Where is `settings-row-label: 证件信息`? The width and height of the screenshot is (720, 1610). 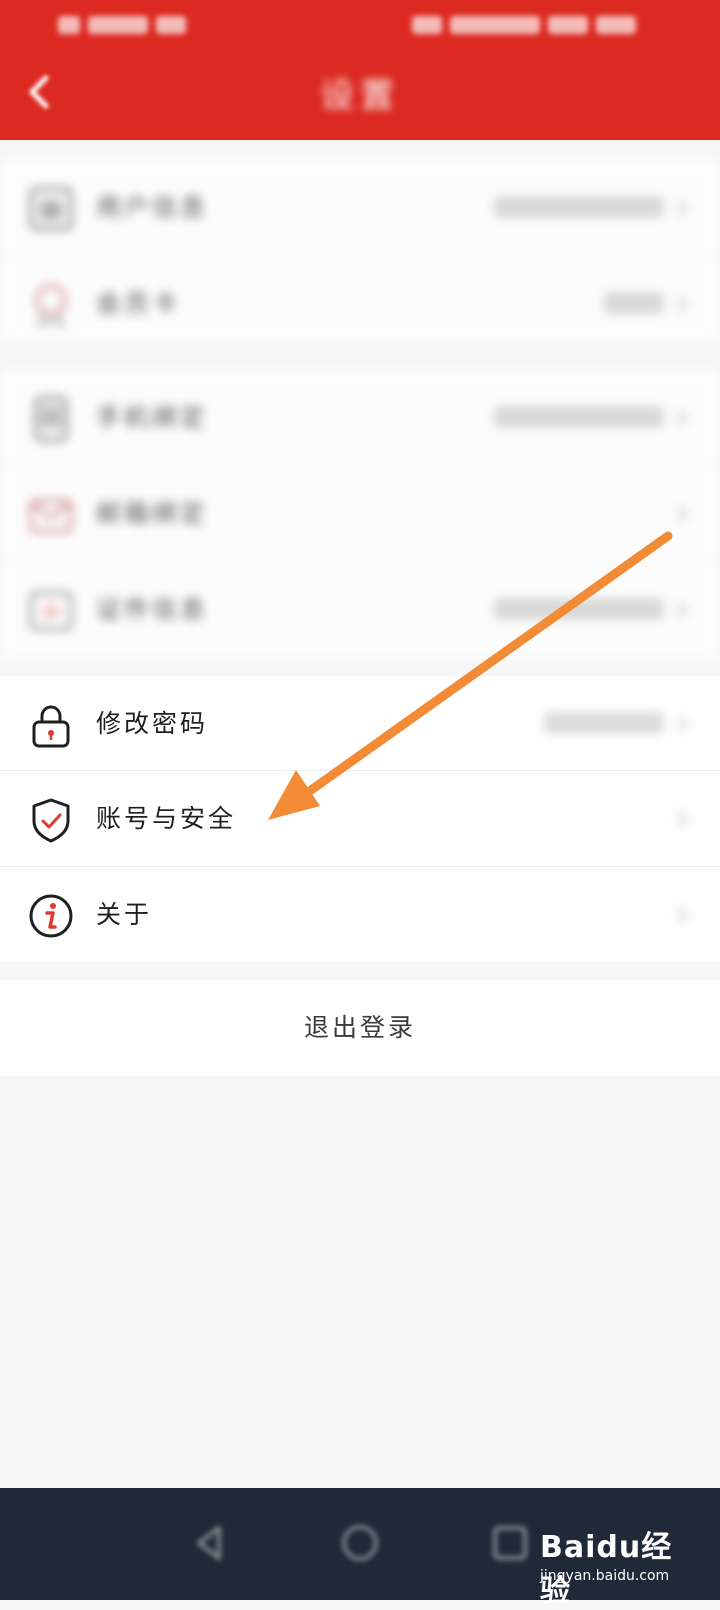 settings-row-label: 证件信息 is located at coordinates (152, 609).